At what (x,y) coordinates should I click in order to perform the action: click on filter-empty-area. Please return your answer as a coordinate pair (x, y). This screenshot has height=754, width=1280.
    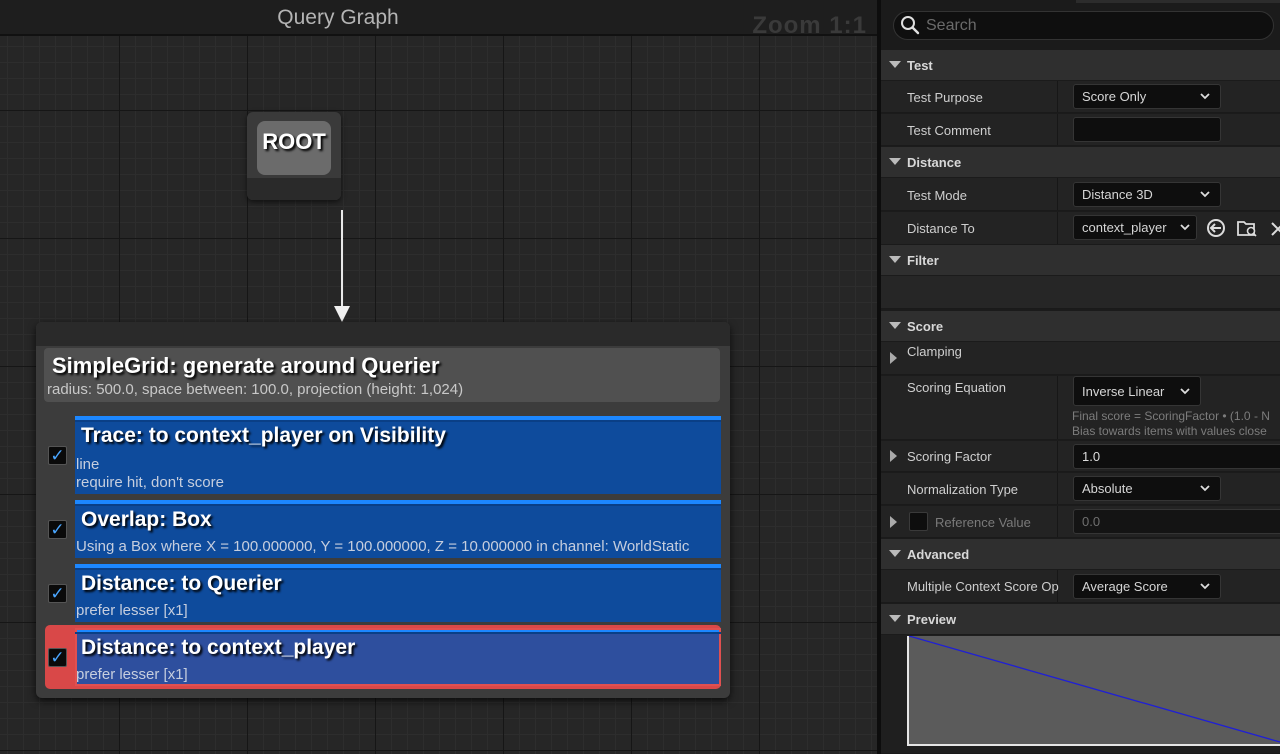
    Looking at the image, I should click on (1080, 292).